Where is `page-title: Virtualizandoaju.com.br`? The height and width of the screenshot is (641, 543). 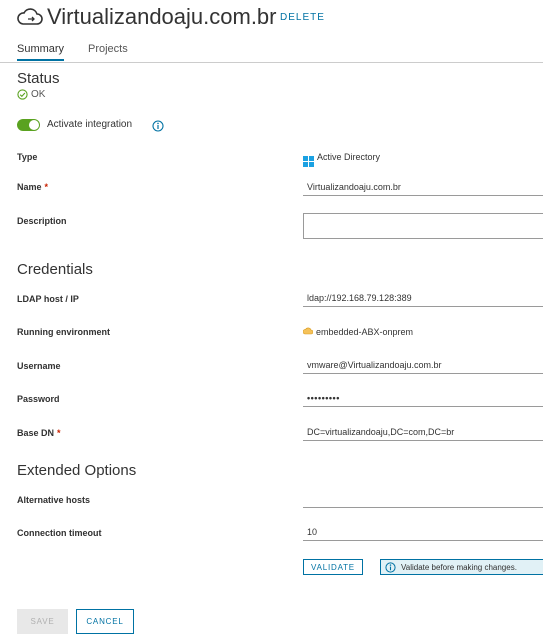
page-title: Virtualizandoaju.com.br is located at coordinates (162, 16).